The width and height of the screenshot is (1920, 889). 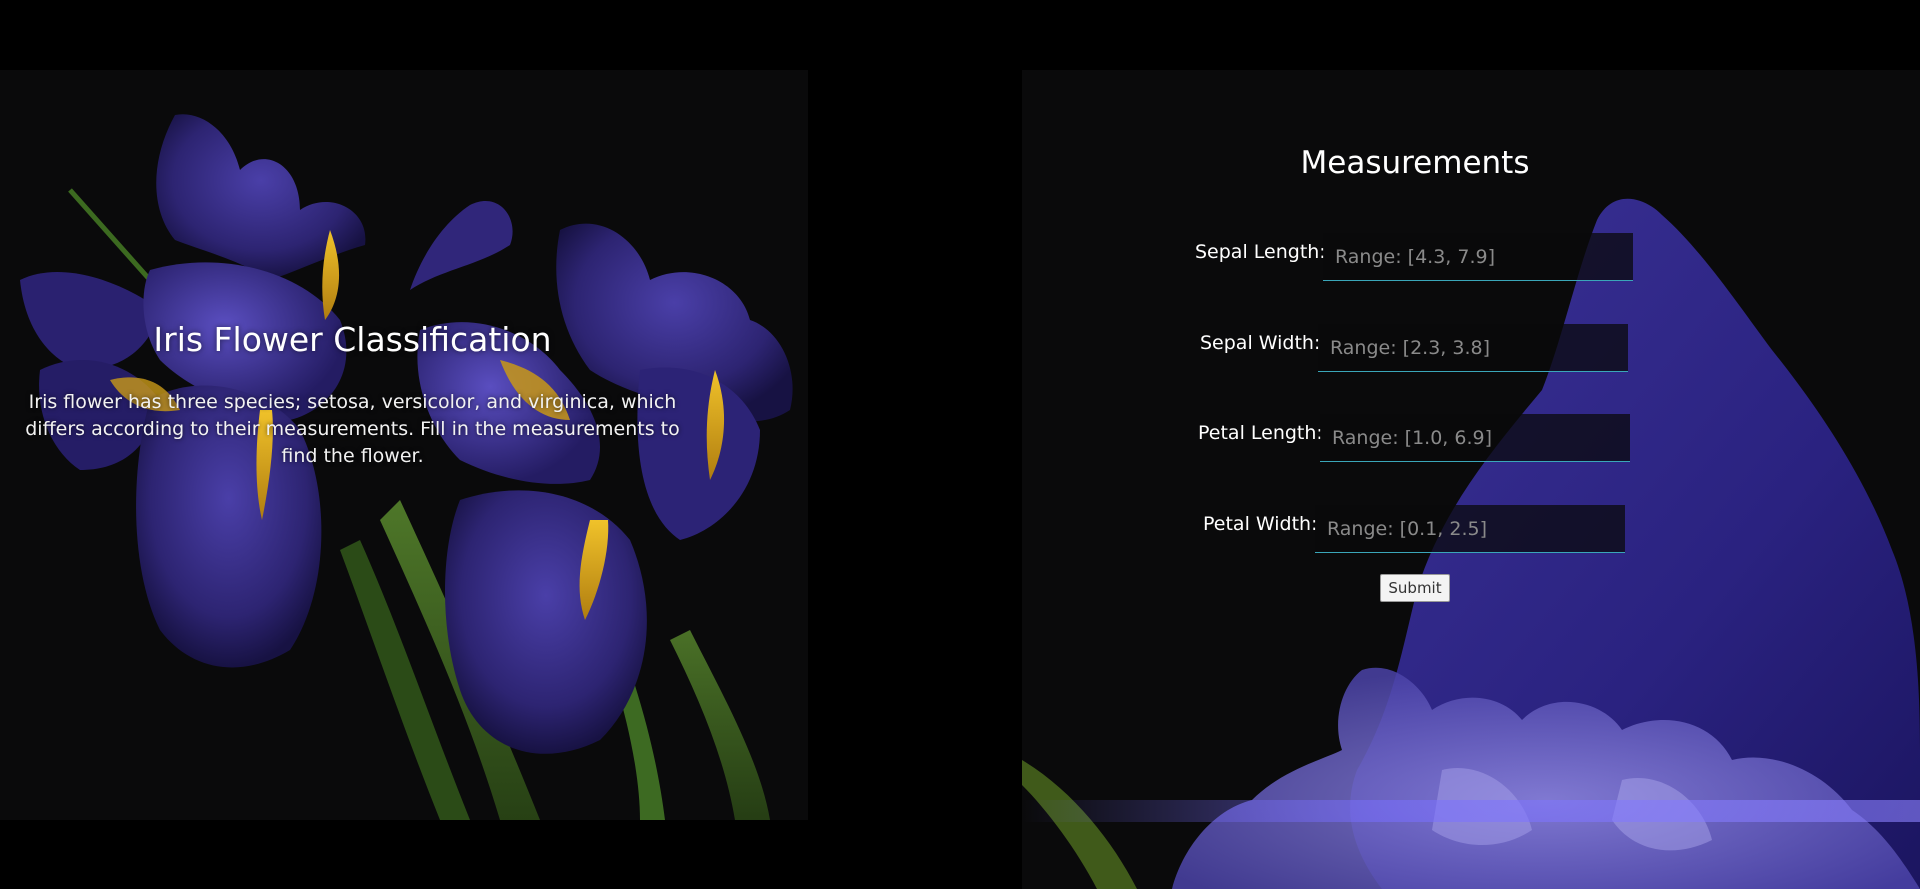 I want to click on submit-button: Submit, so click(x=1415, y=588).